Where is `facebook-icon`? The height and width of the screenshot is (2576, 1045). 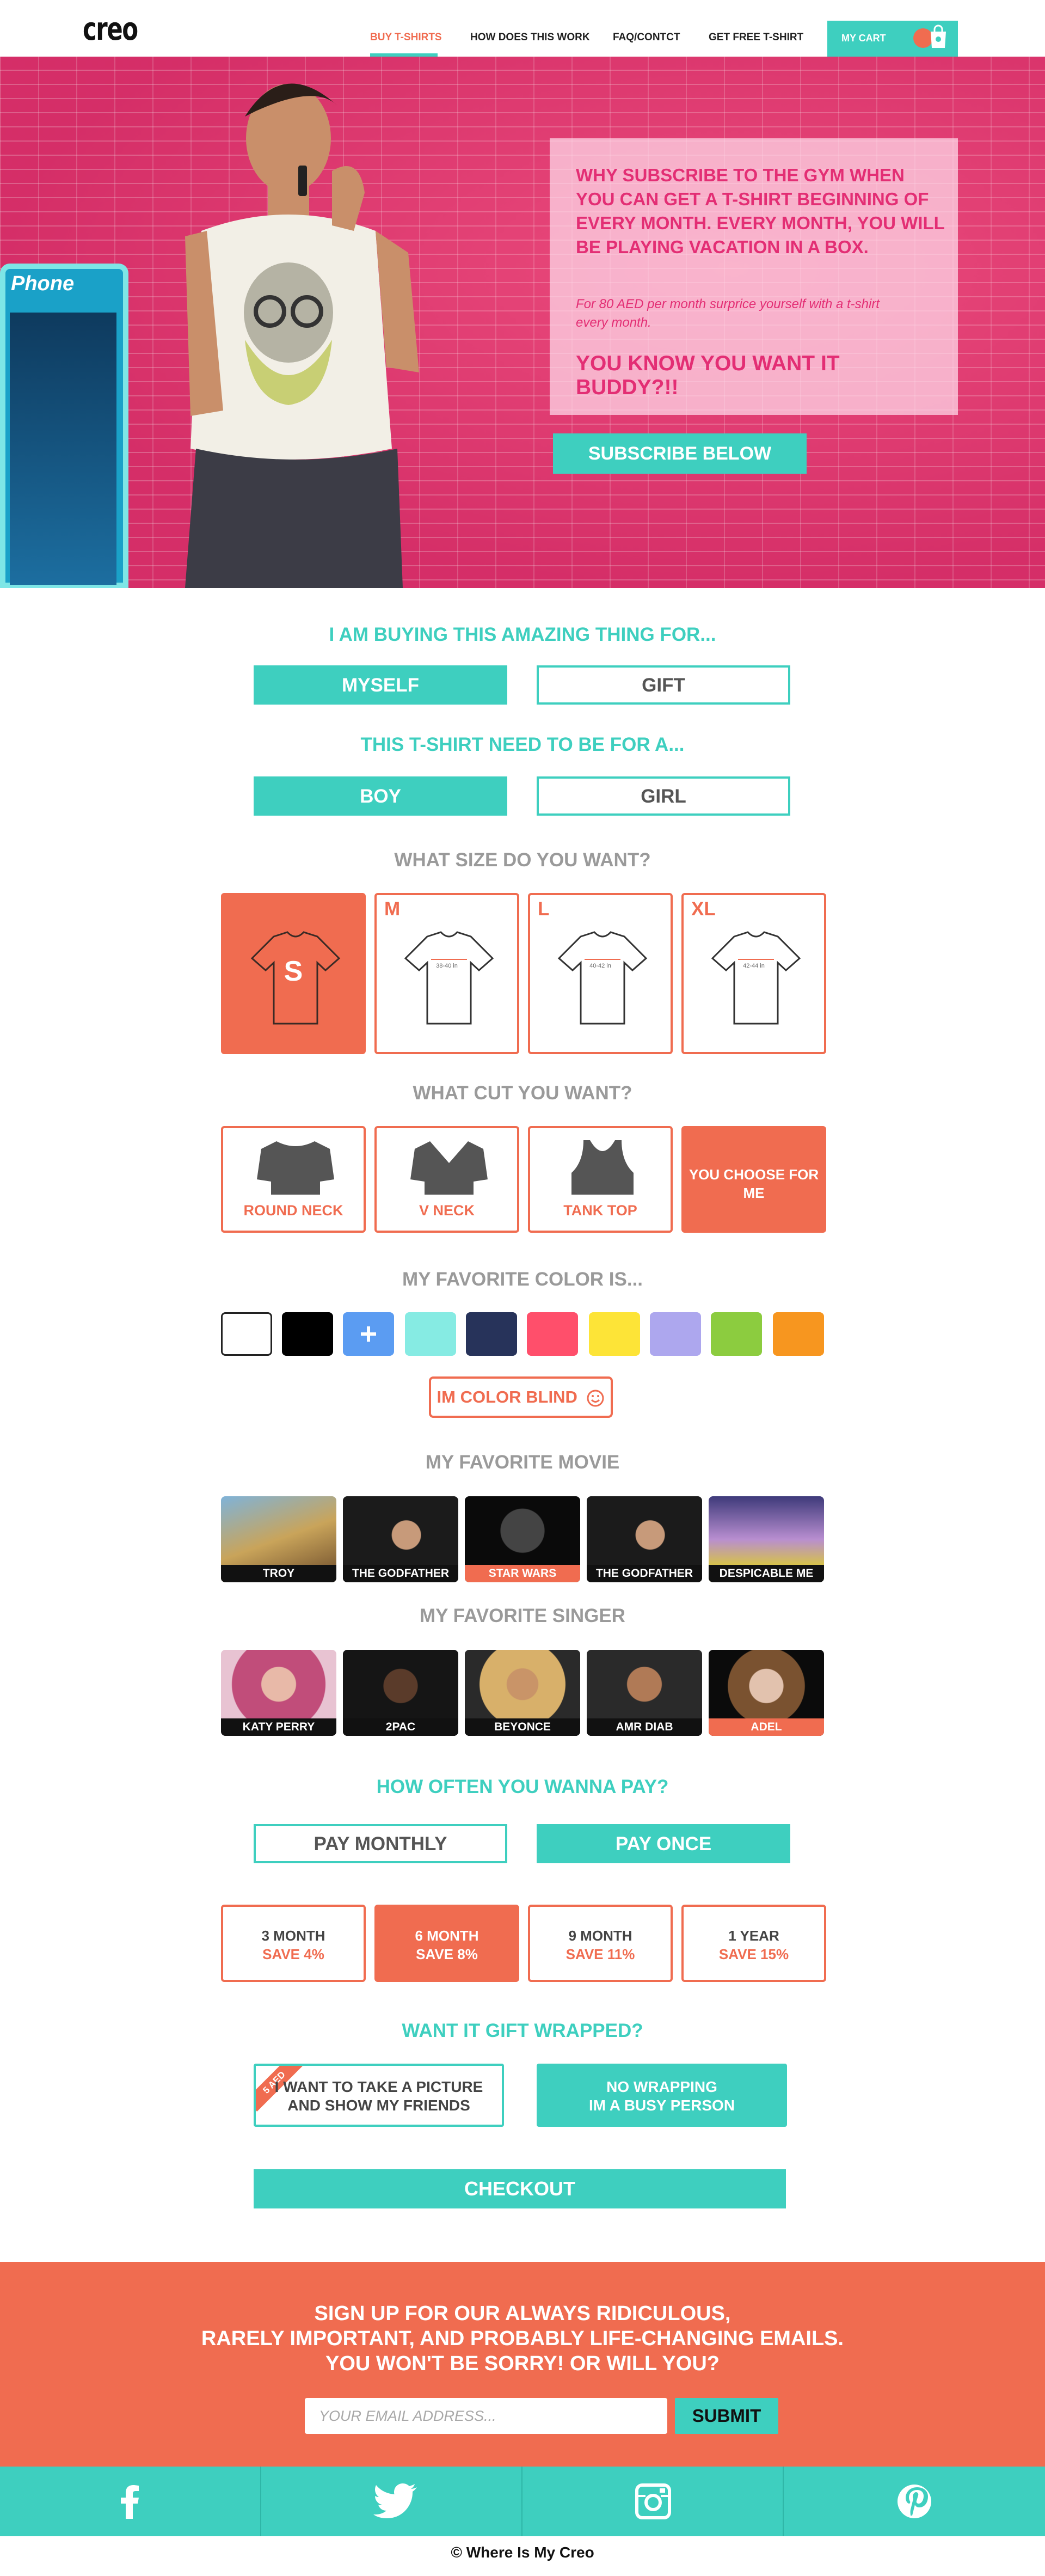 facebook-icon is located at coordinates (130, 2502).